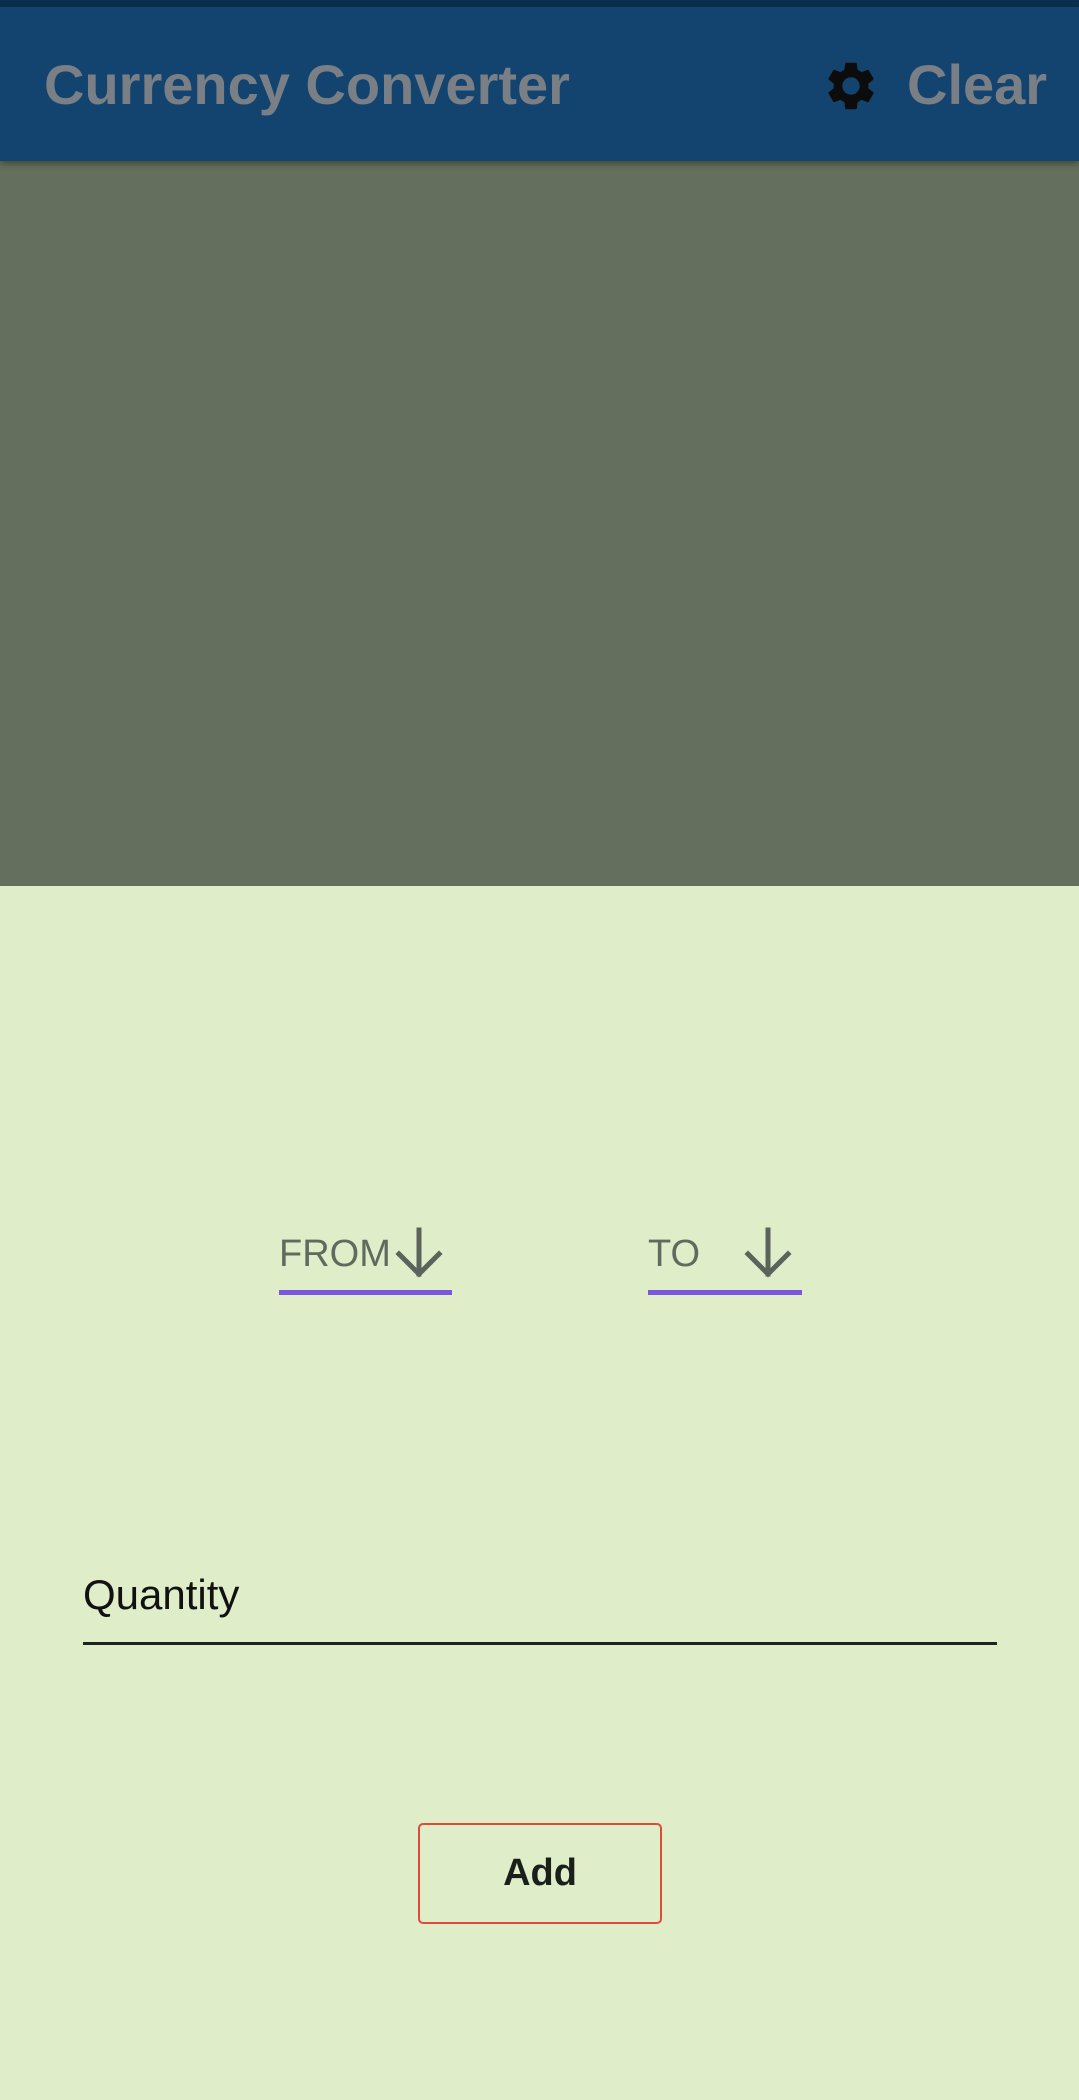 This screenshot has height=2100, width=1079. What do you see at coordinates (851, 86) in the screenshot?
I see `gear-icon` at bounding box center [851, 86].